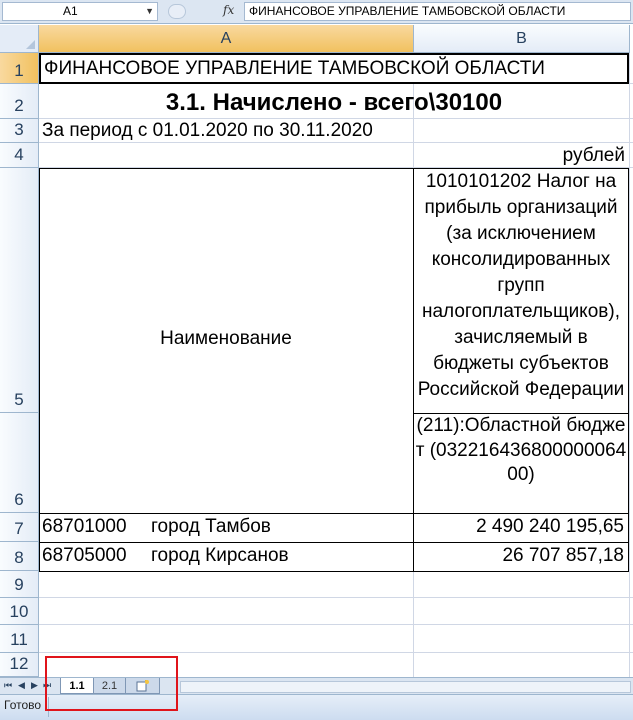 The width and height of the screenshot is (633, 720). Describe the element at coordinates (19, 68) in the screenshot. I see `row-header: 1` at that location.